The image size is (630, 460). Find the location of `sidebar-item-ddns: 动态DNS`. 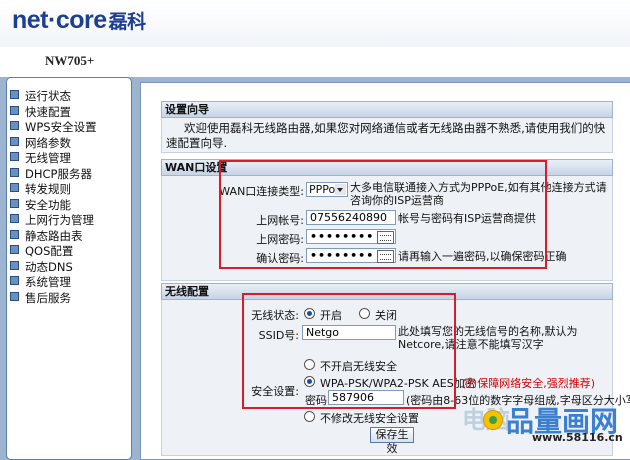

sidebar-item-ddns: 动态DNS is located at coordinates (70, 268).